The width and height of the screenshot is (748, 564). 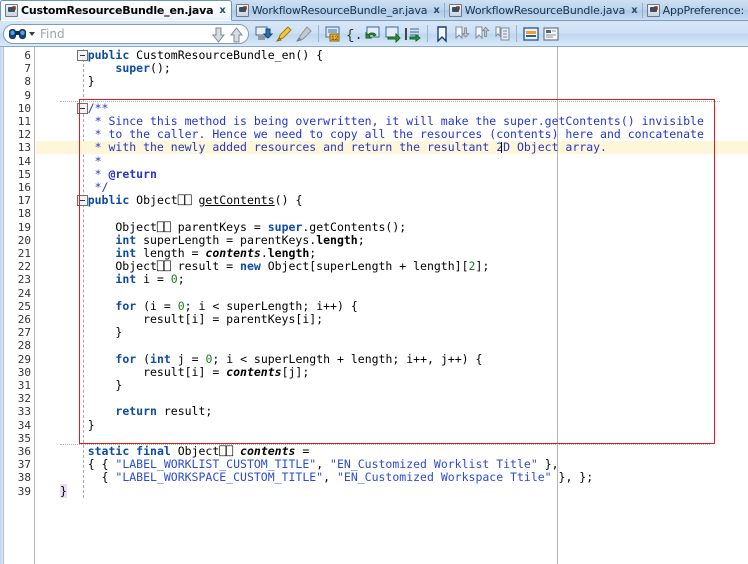 I want to click on find-next-icon, so click(x=236, y=34).